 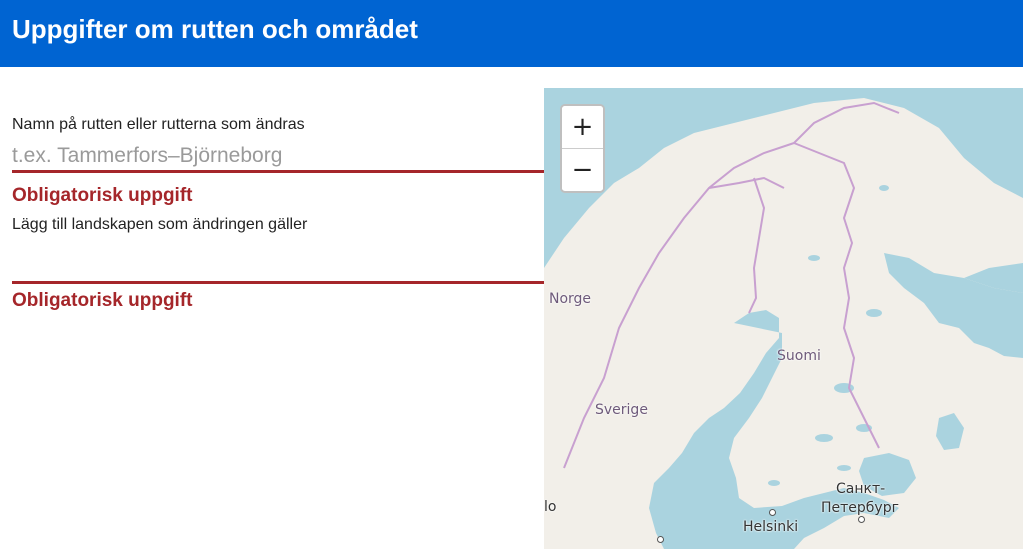 What do you see at coordinates (511, 33) in the screenshot?
I see `page-header: Uppgifter om rutten och området` at bounding box center [511, 33].